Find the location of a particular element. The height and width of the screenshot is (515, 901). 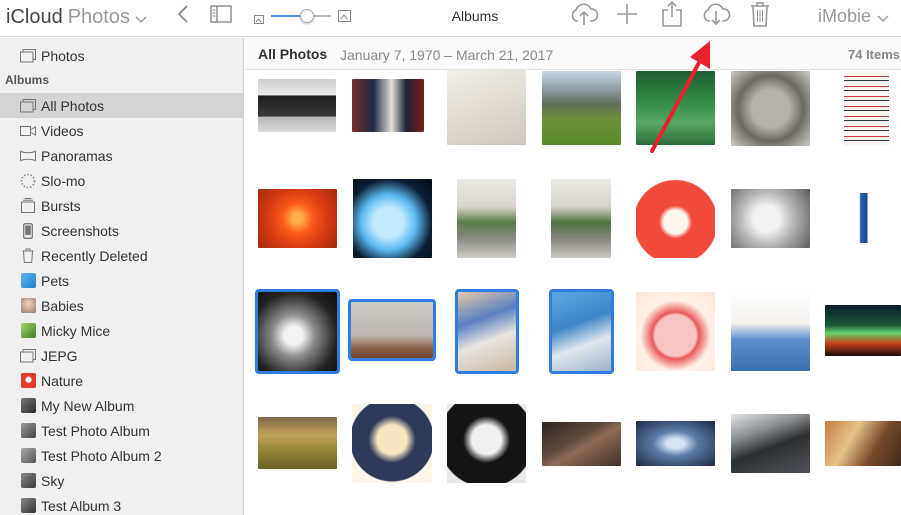

zoom-handle is located at coordinates (307, 16).